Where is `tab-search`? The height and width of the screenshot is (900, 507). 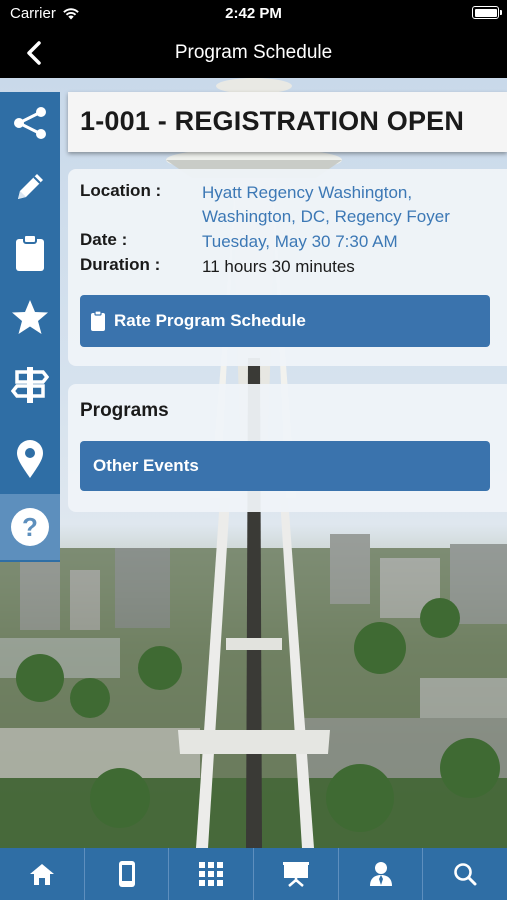
tab-search is located at coordinates (465, 874).